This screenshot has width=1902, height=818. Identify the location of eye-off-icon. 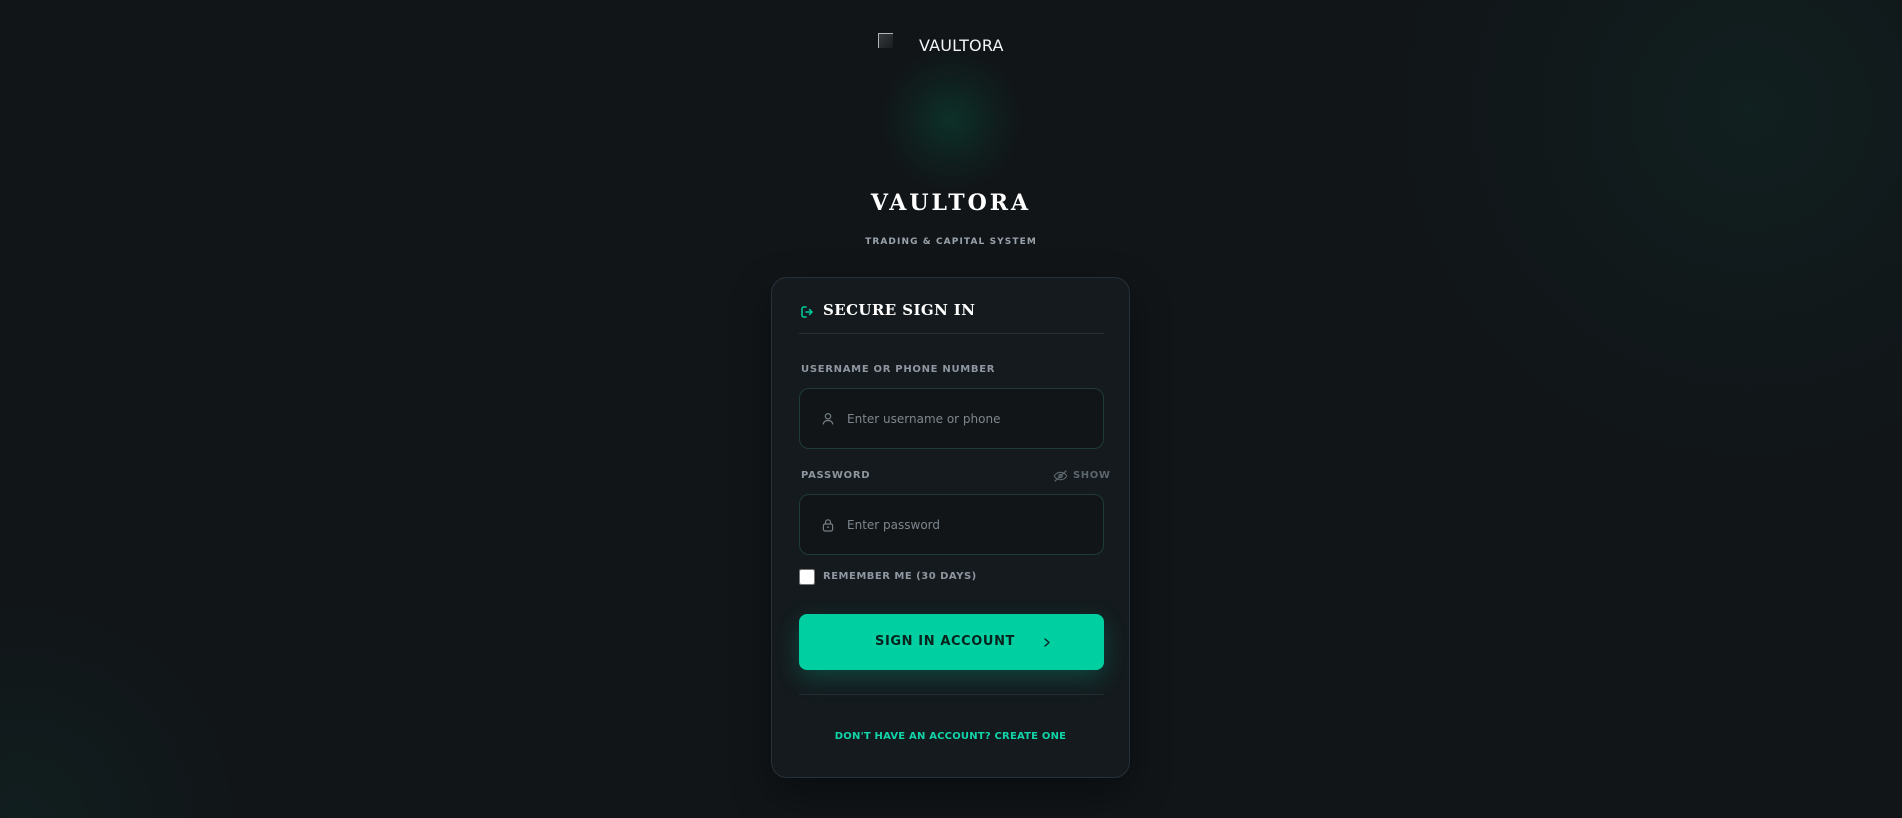
(1060, 476).